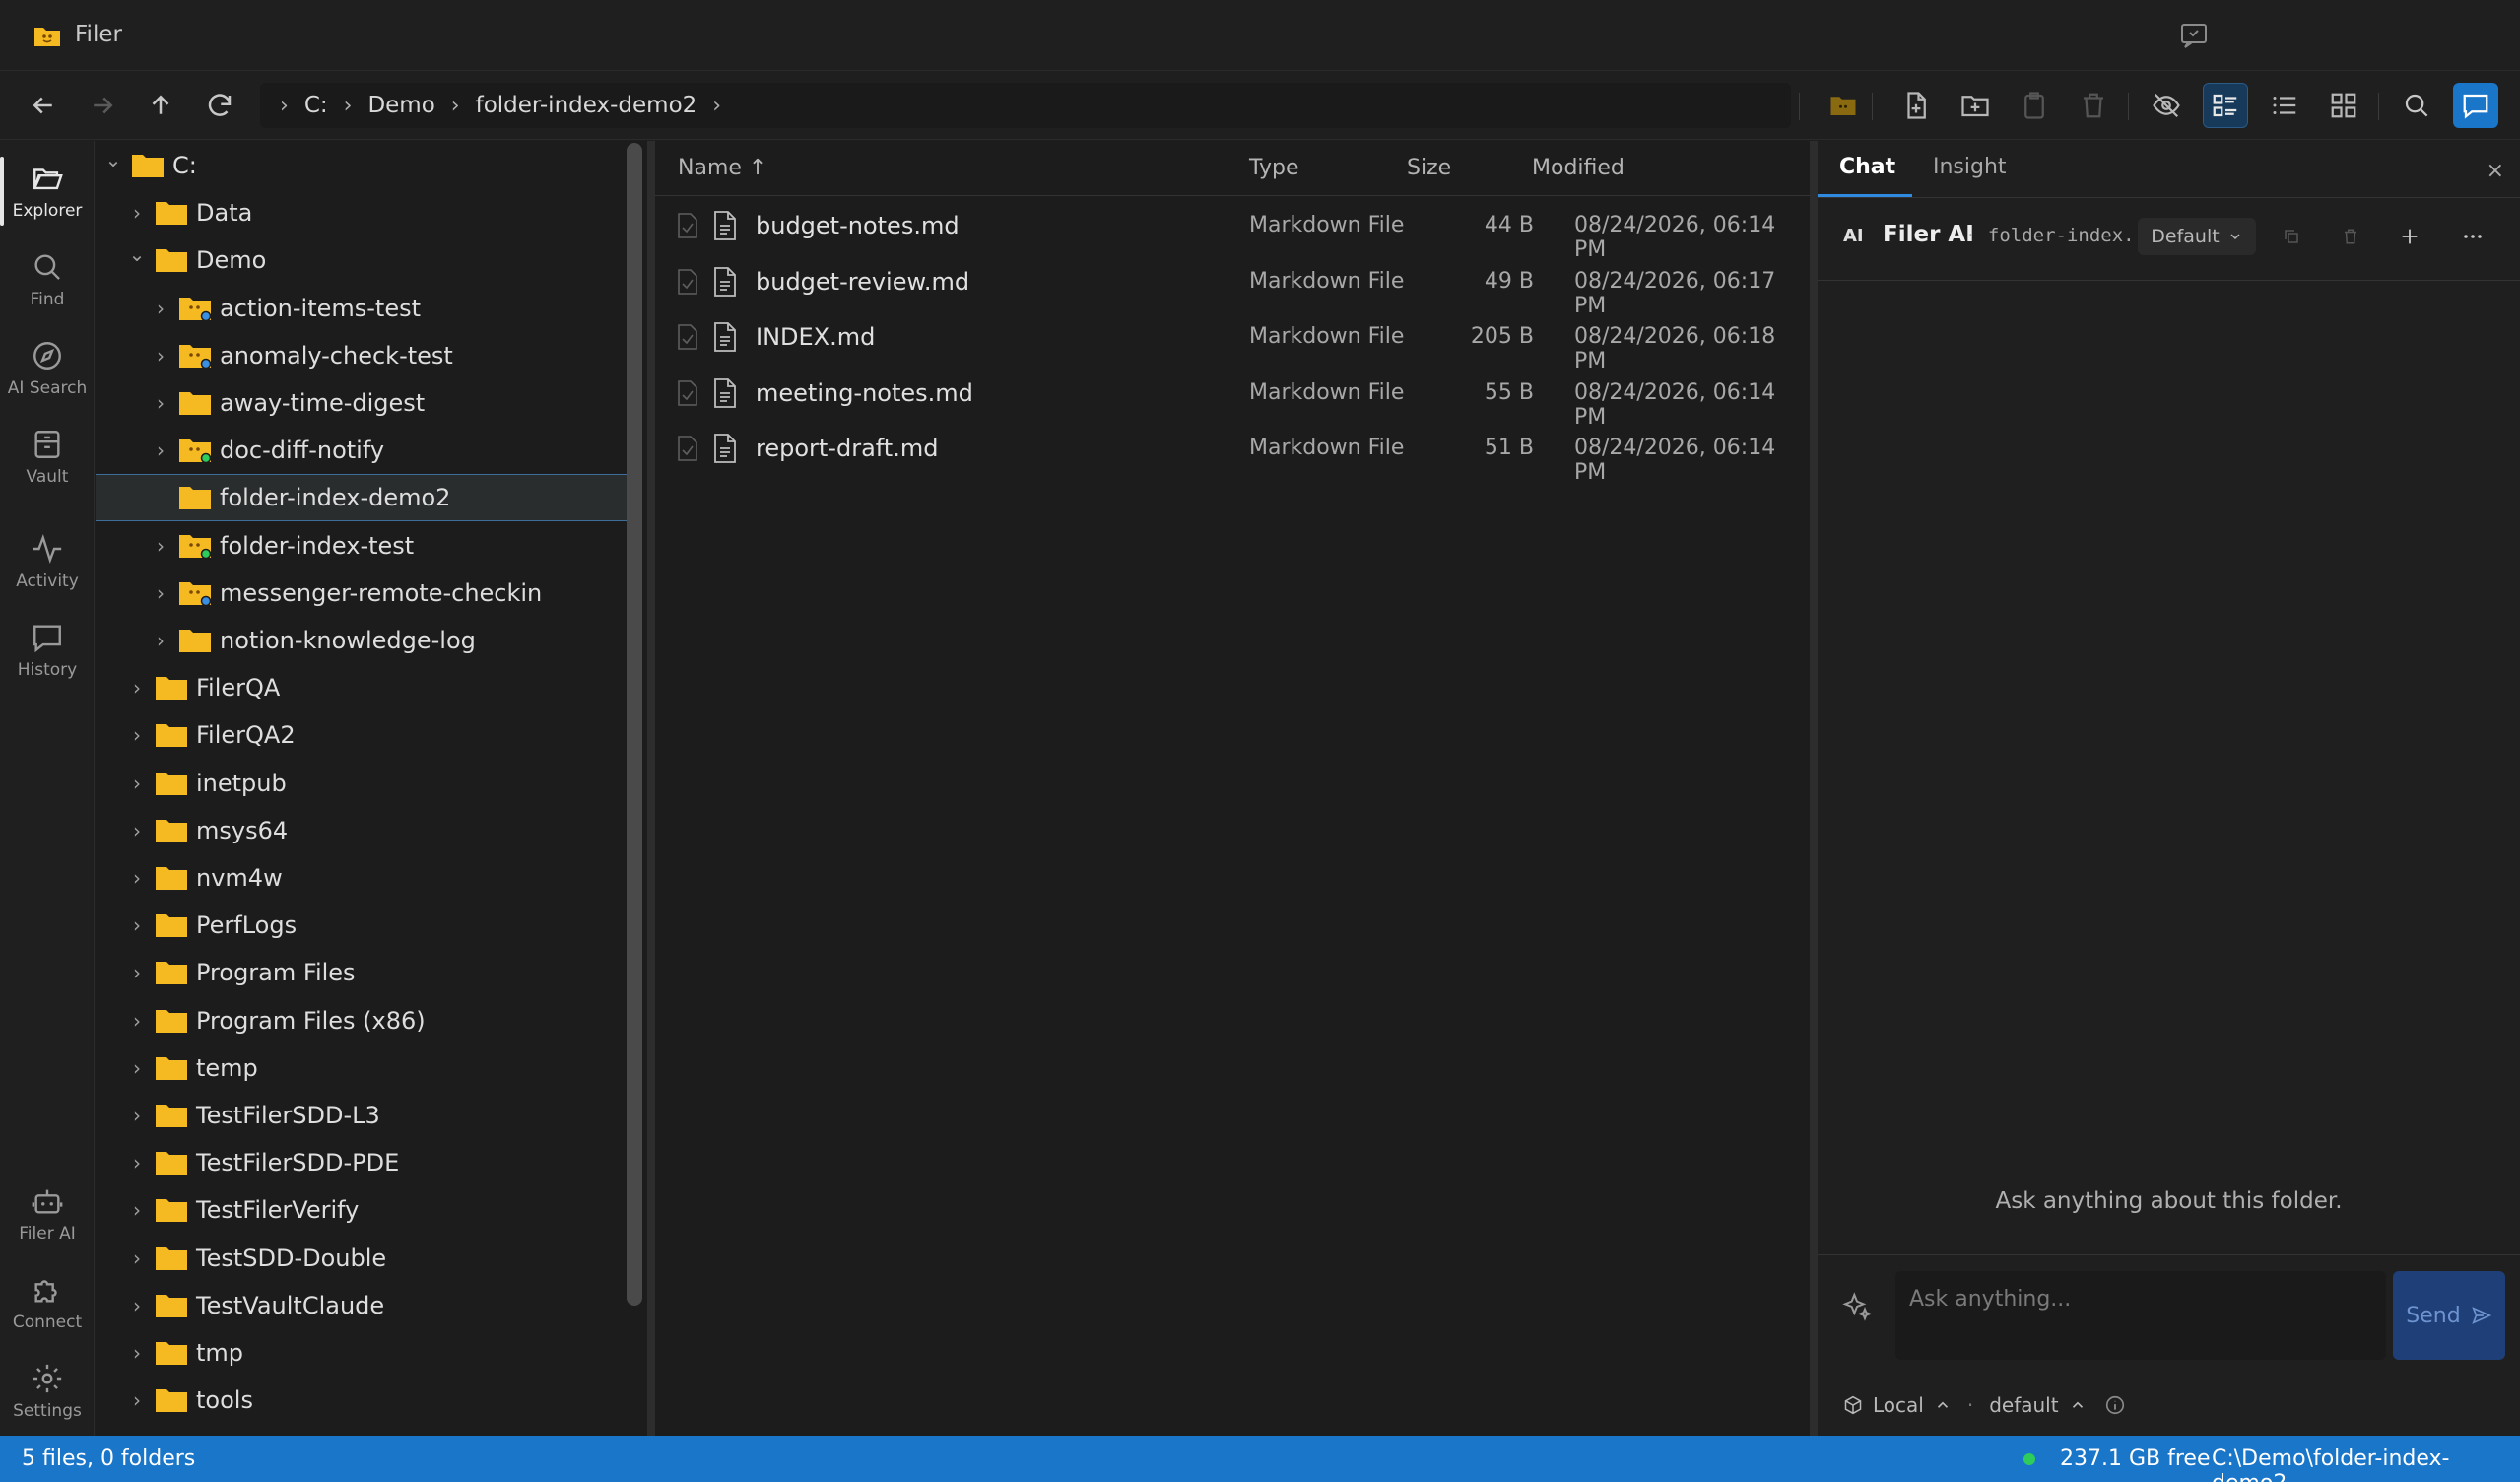 Image resolution: width=2520 pixels, height=1482 pixels. What do you see at coordinates (2409, 236) in the screenshot?
I see `new-chat-button` at bounding box center [2409, 236].